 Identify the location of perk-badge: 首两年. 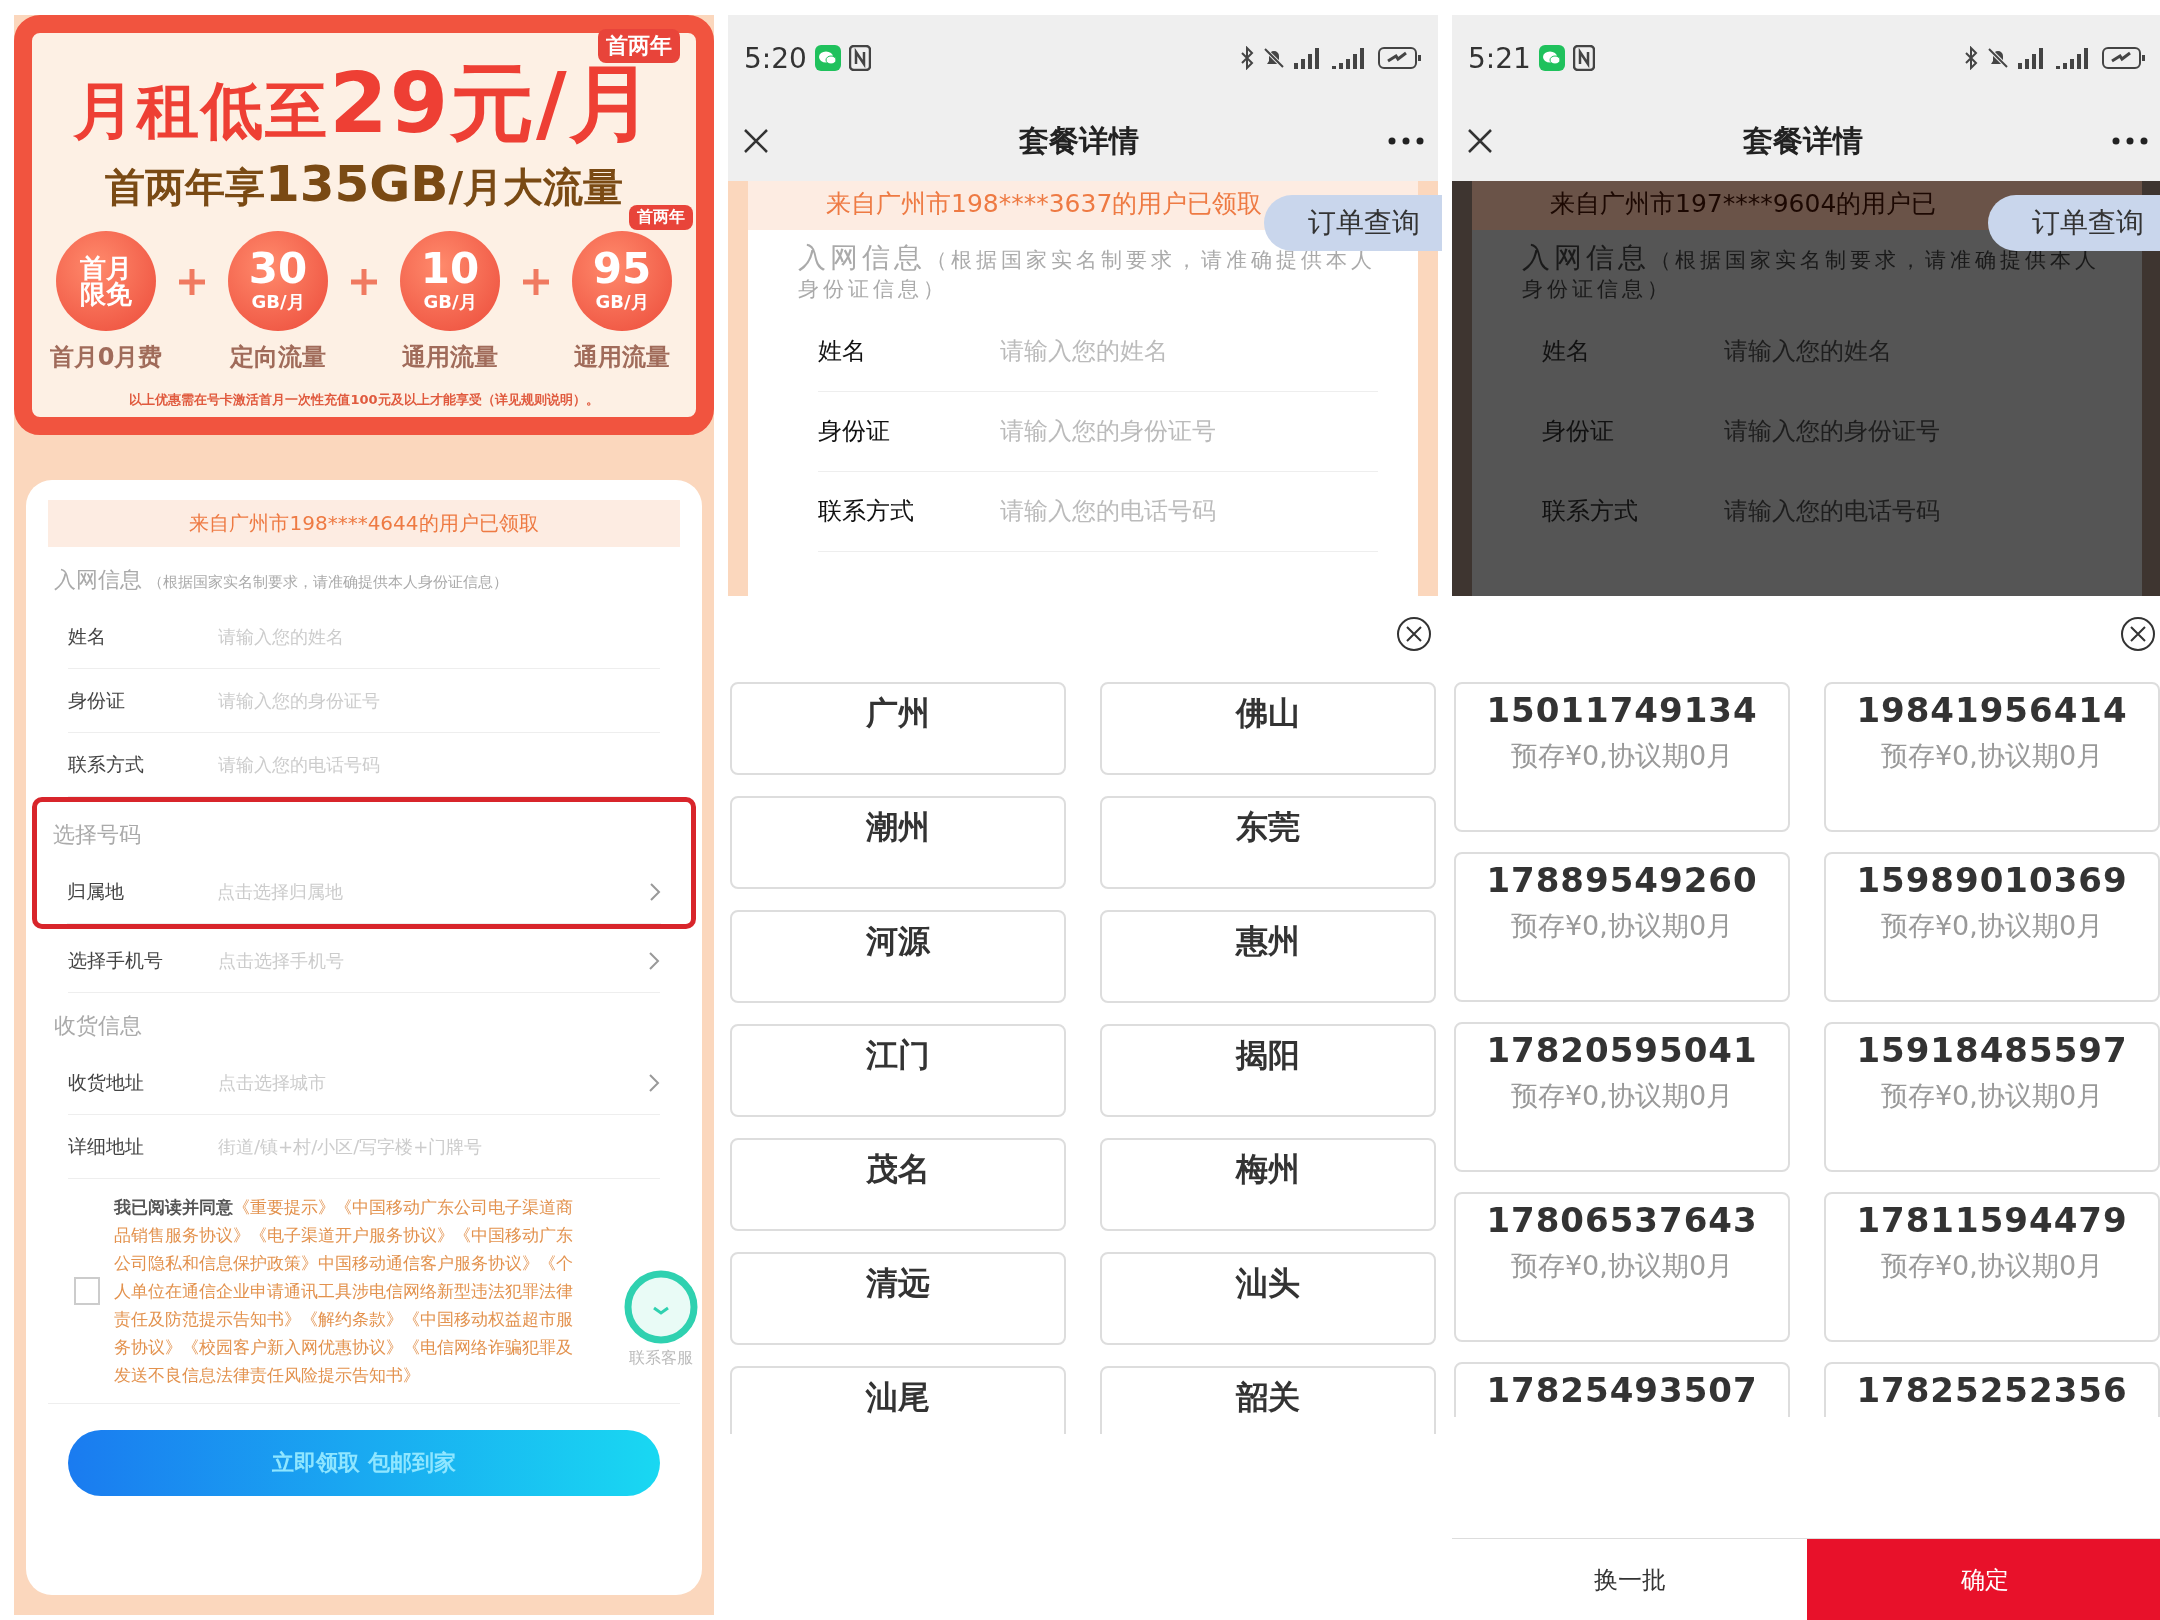
(661, 218).